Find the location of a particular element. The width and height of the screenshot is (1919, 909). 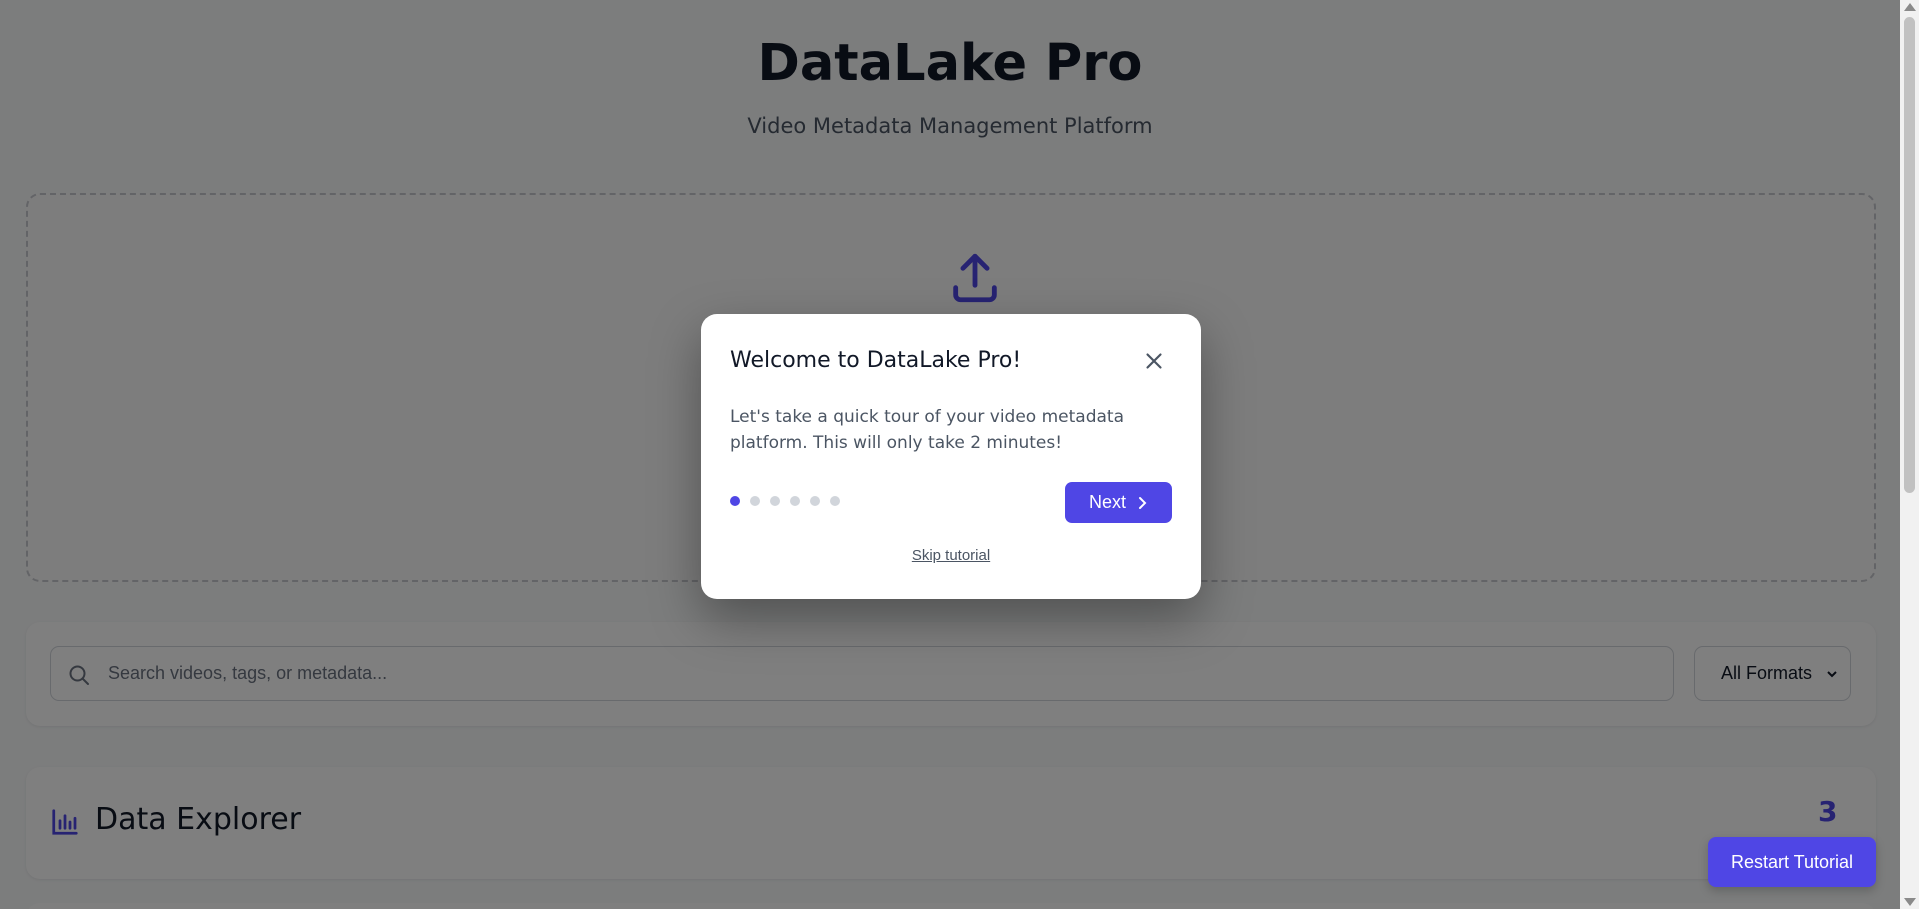

vertical-scrollbar is located at coordinates (1909, 454).